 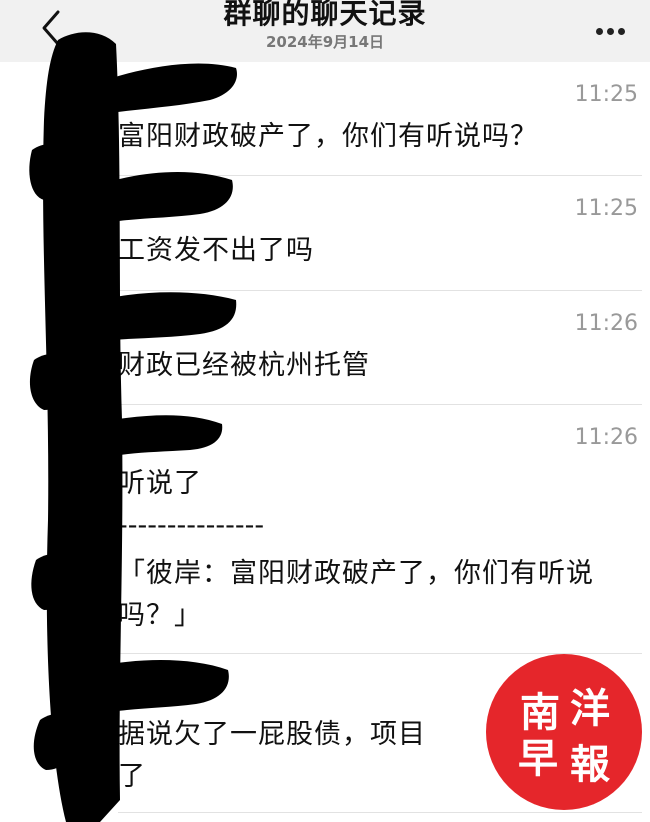 I want to click on watermark-stamp: 南 洋 早 報, so click(x=564, y=732).